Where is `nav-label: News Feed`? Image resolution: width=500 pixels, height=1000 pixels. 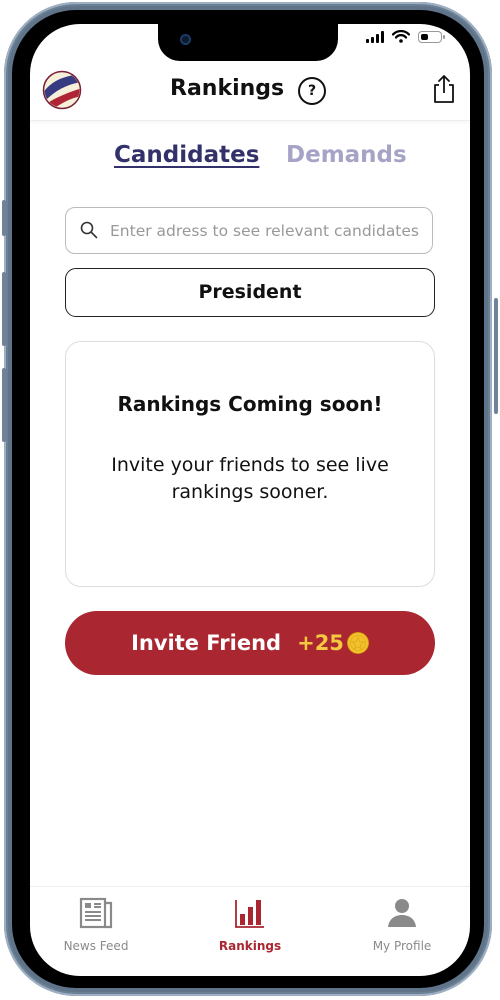
nav-label: News Feed is located at coordinates (96, 946).